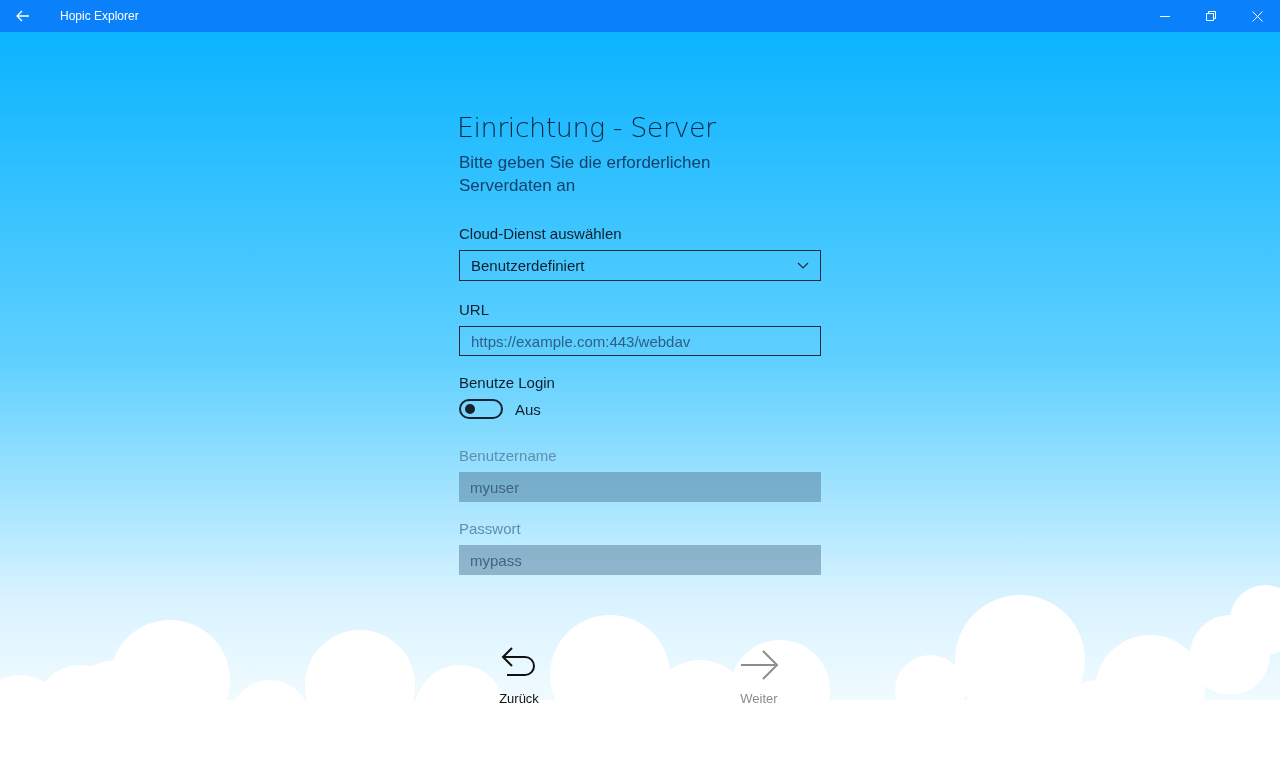 This screenshot has width=1280, height=760. What do you see at coordinates (481, 409) in the screenshot?
I see `toggle-switch` at bounding box center [481, 409].